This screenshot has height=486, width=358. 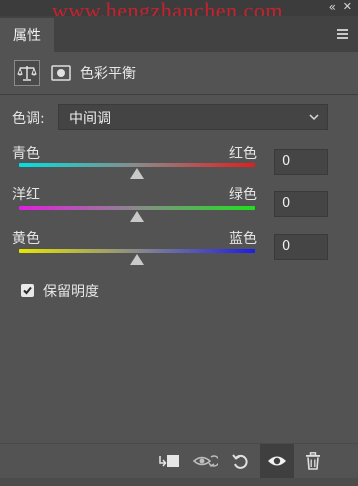 What do you see at coordinates (243, 154) in the screenshot?
I see `slider-red-label: 红色` at bounding box center [243, 154].